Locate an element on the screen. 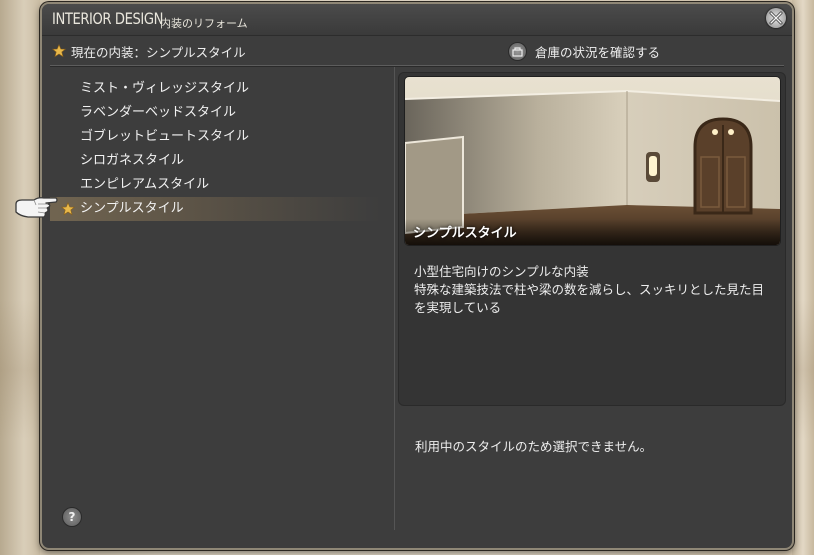  style-label: ラベンダーベッドスタイル is located at coordinates (158, 112).